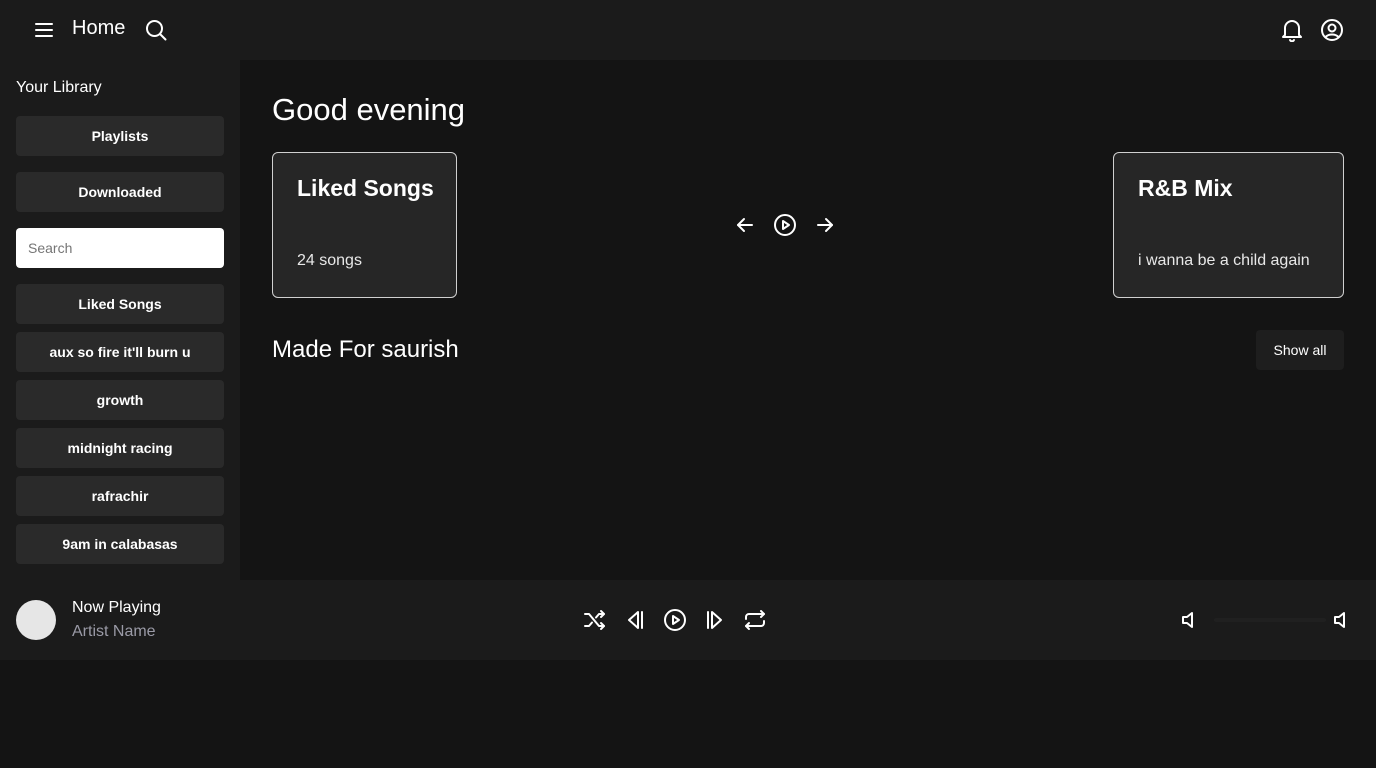 The image size is (1376, 768). Describe the element at coordinates (1292, 30) in the screenshot. I see `bell-icon` at that location.